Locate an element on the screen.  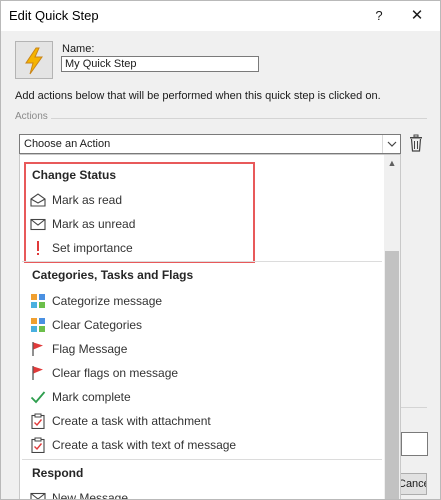
green-check-icon is located at coordinates (38, 397).